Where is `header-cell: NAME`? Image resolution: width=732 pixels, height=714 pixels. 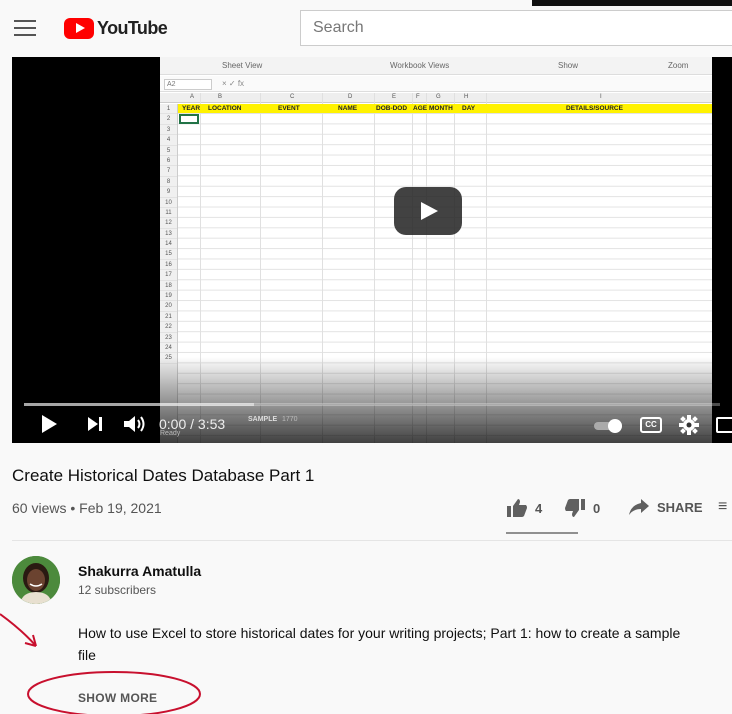
header-cell: NAME is located at coordinates (348, 108).